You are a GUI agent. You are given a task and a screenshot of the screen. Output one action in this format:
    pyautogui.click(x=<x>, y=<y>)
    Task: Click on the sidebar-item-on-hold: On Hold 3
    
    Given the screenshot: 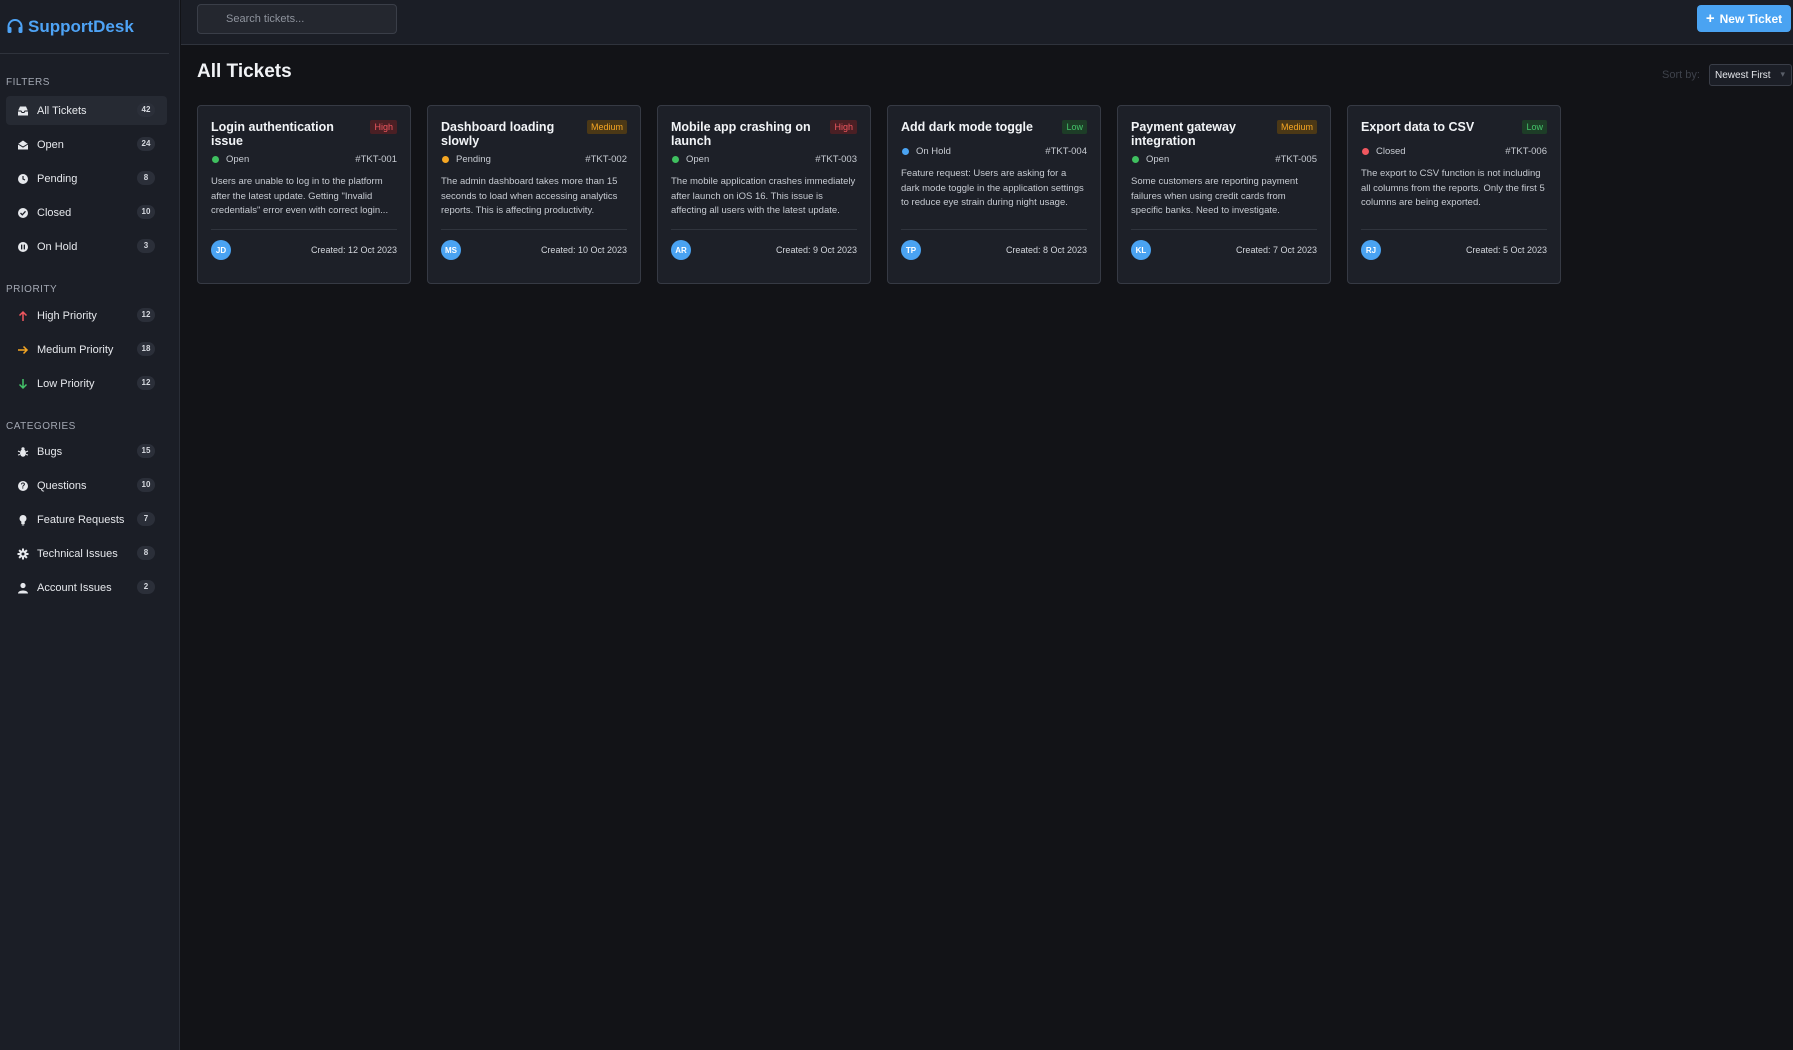 What is the action you would take?
    pyautogui.click(x=86, y=246)
    